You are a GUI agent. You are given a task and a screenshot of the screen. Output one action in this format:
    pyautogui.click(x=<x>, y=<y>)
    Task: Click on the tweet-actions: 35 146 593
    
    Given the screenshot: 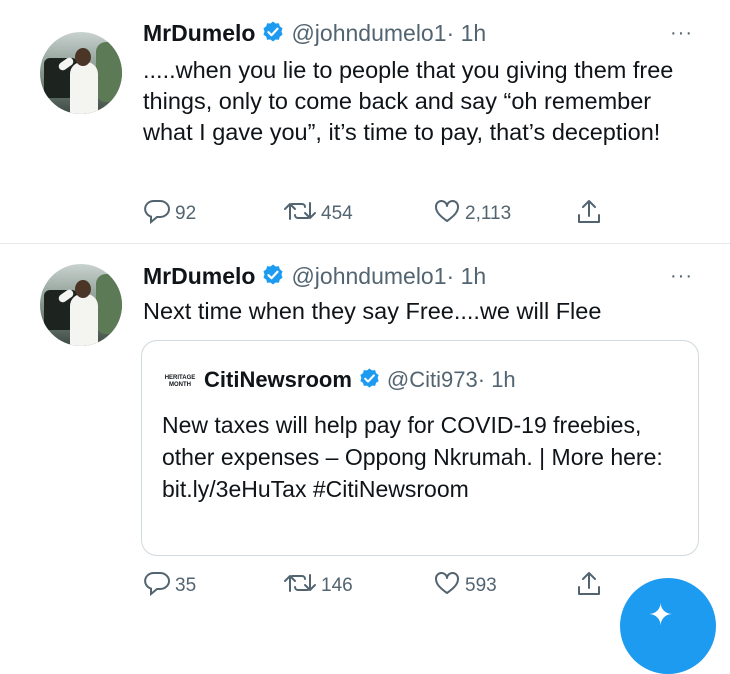 What is the action you would take?
    pyautogui.click(x=383, y=585)
    